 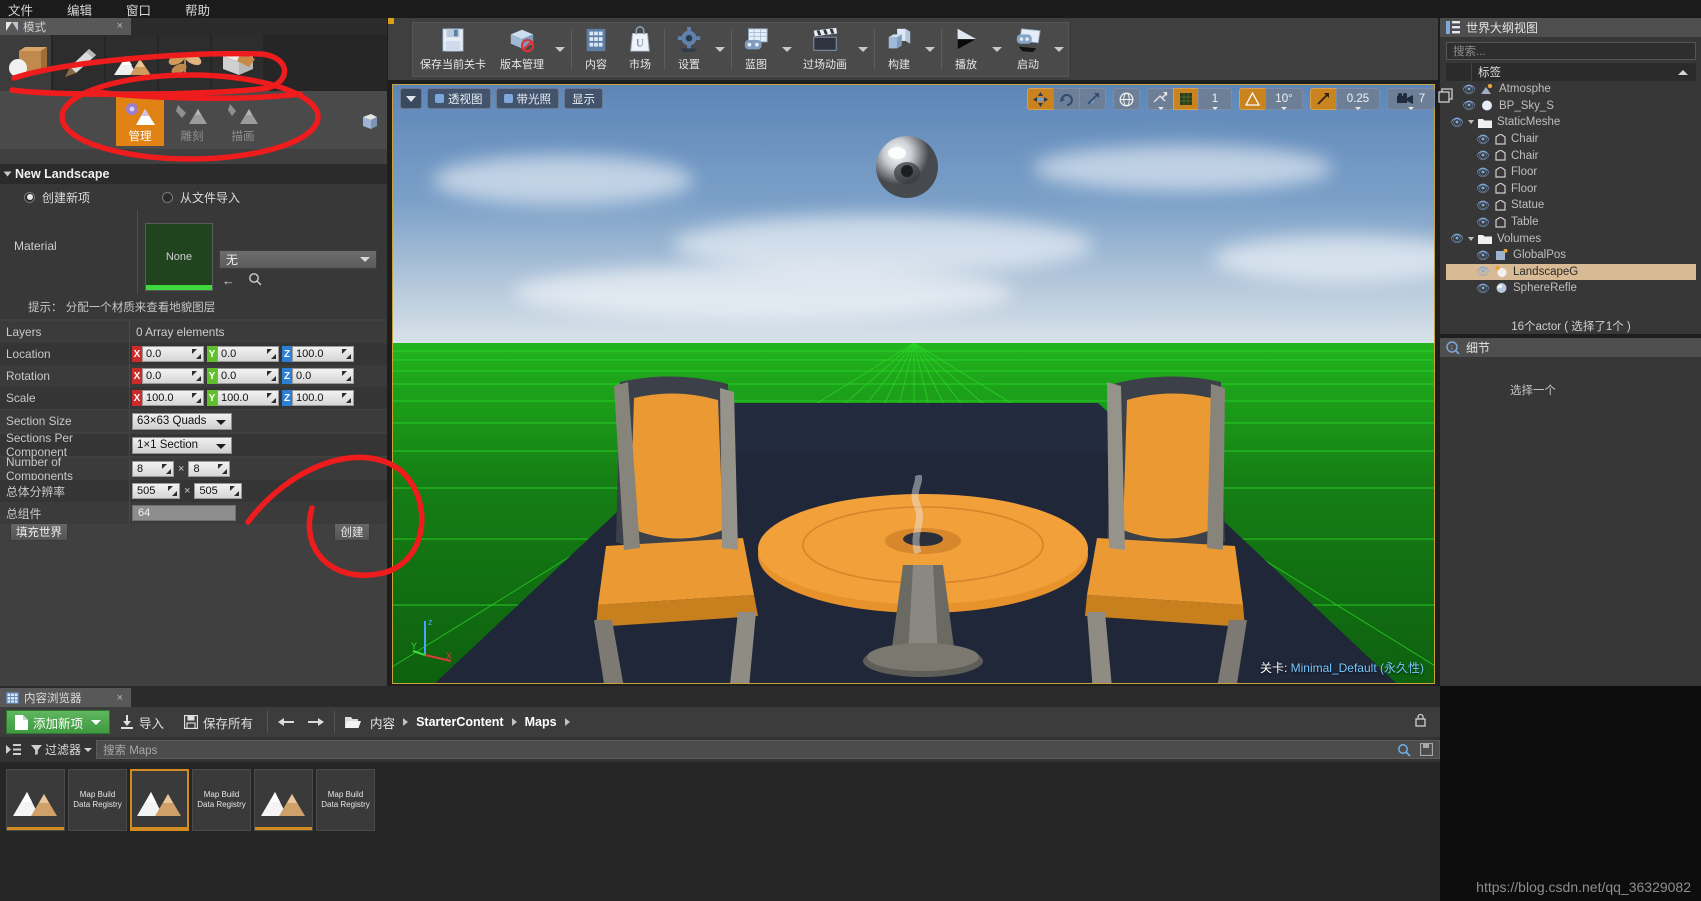 I want to click on expand-caret-icon, so click(x=1471, y=238).